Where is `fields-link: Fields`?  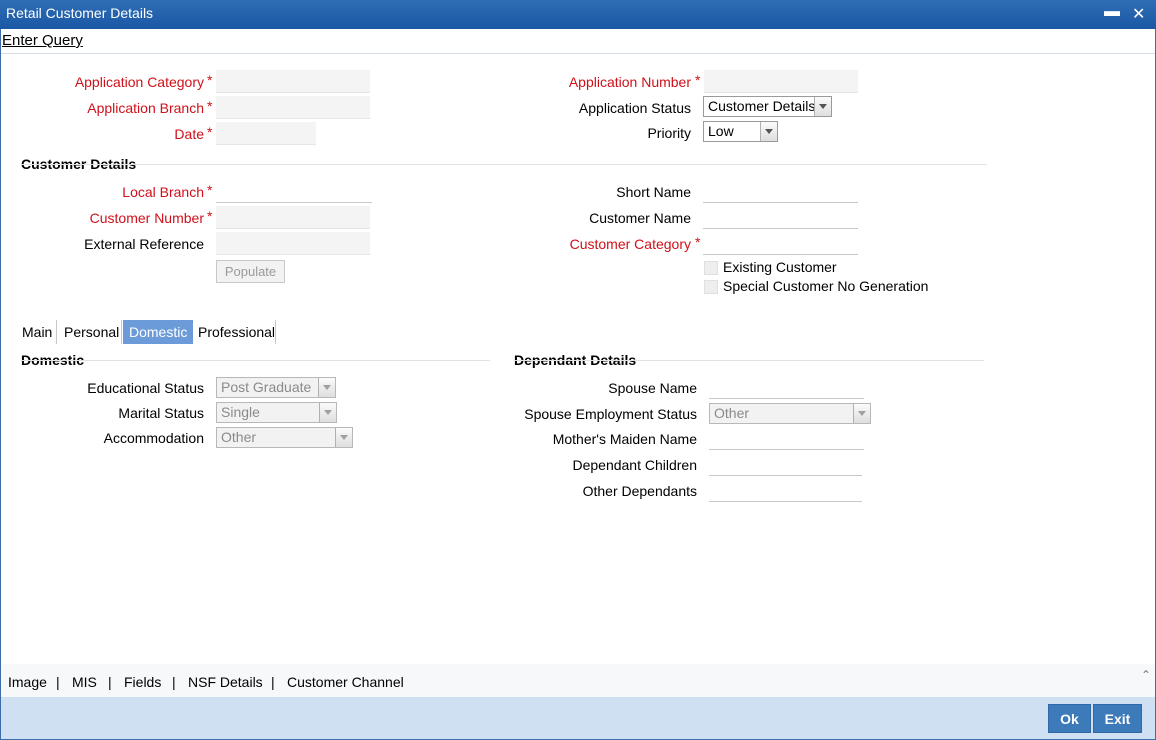 fields-link: Fields is located at coordinates (142, 682).